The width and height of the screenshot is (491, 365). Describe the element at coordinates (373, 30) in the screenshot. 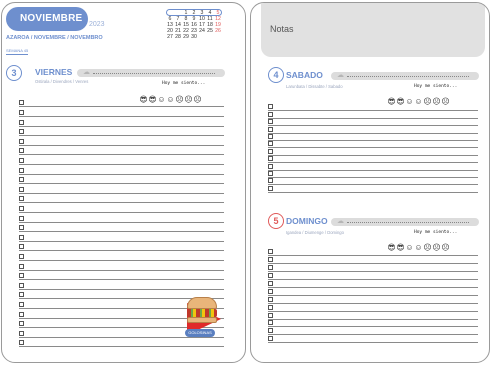

I see `notes-box` at that location.